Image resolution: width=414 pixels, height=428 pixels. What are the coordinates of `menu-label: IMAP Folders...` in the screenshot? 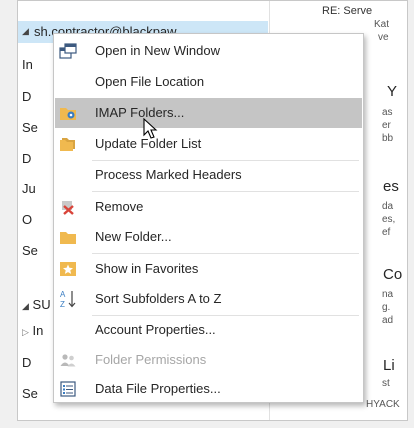 It's located at (140, 112).